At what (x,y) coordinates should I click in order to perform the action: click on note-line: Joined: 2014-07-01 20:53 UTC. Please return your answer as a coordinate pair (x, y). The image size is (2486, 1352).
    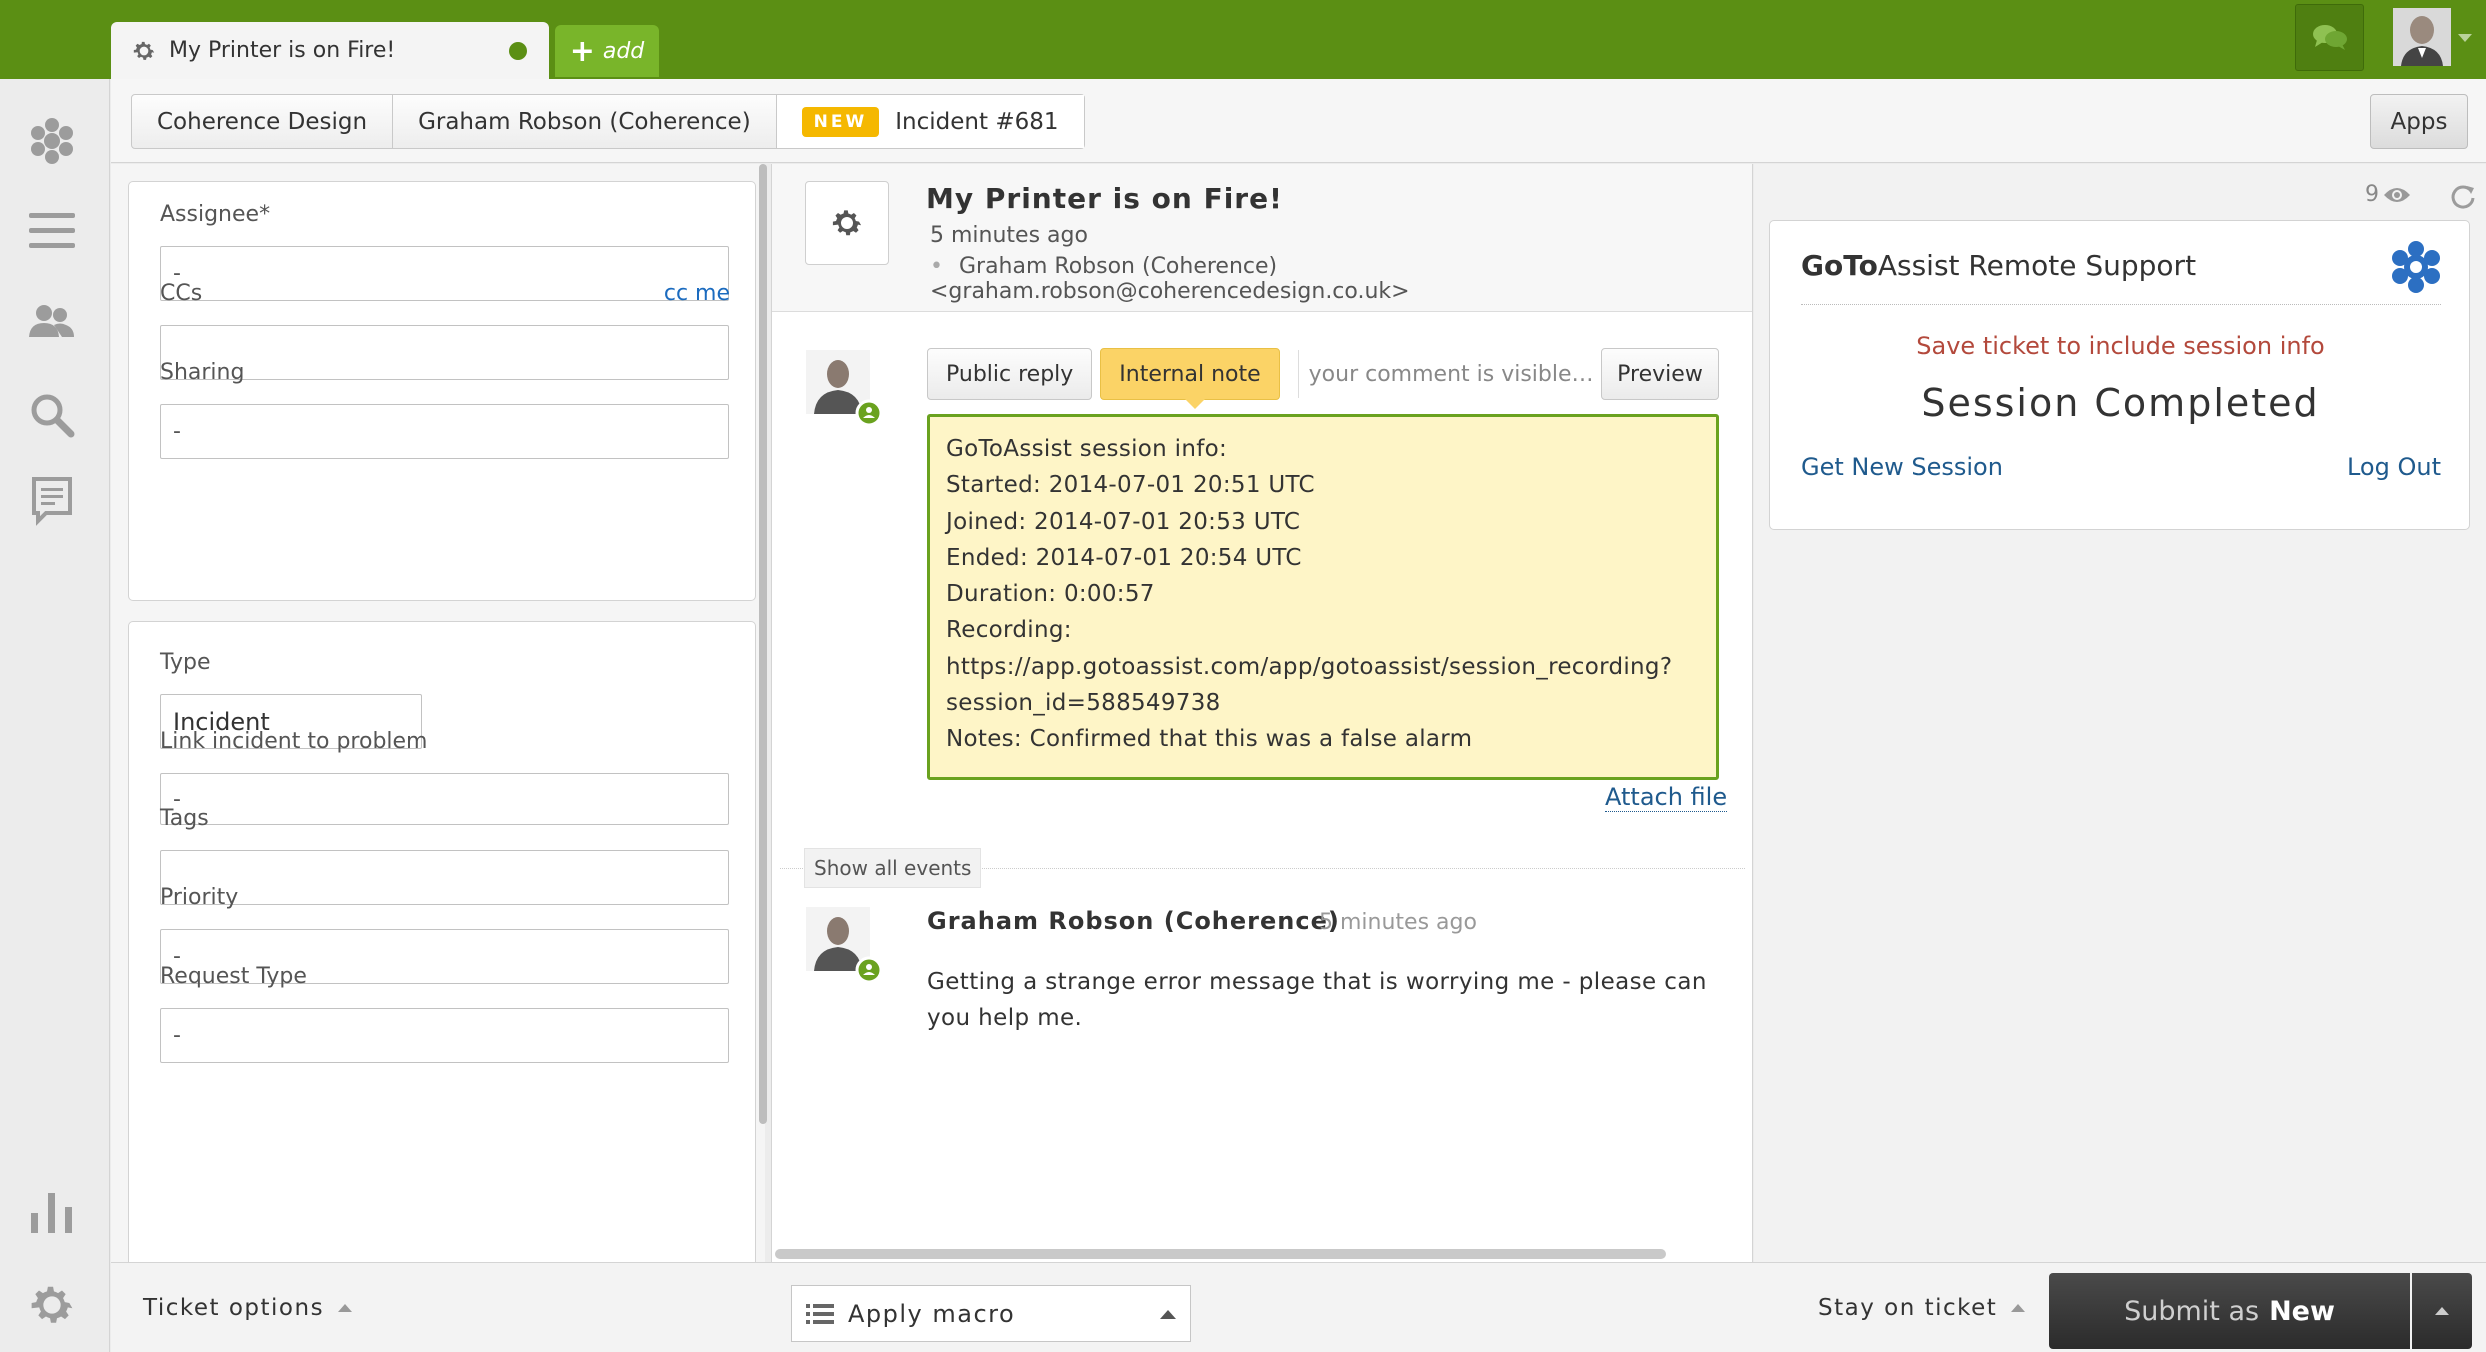
    Looking at the image, I should click on (1123, 521).